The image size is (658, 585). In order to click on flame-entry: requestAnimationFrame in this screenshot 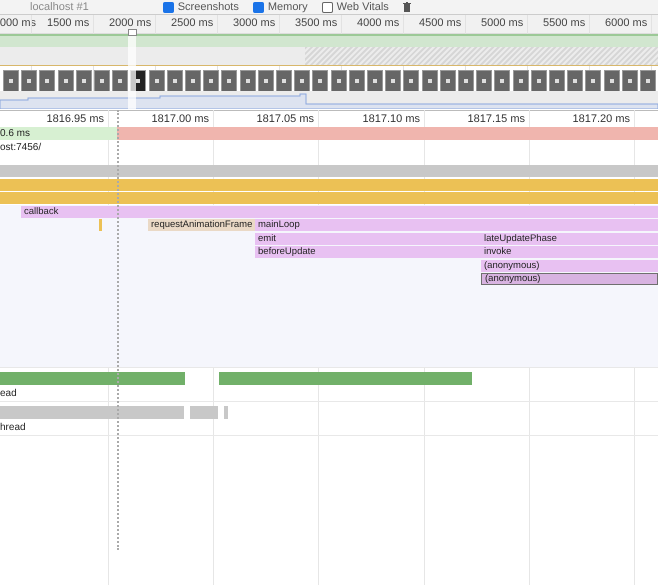, I will do `click(201, 225)`.